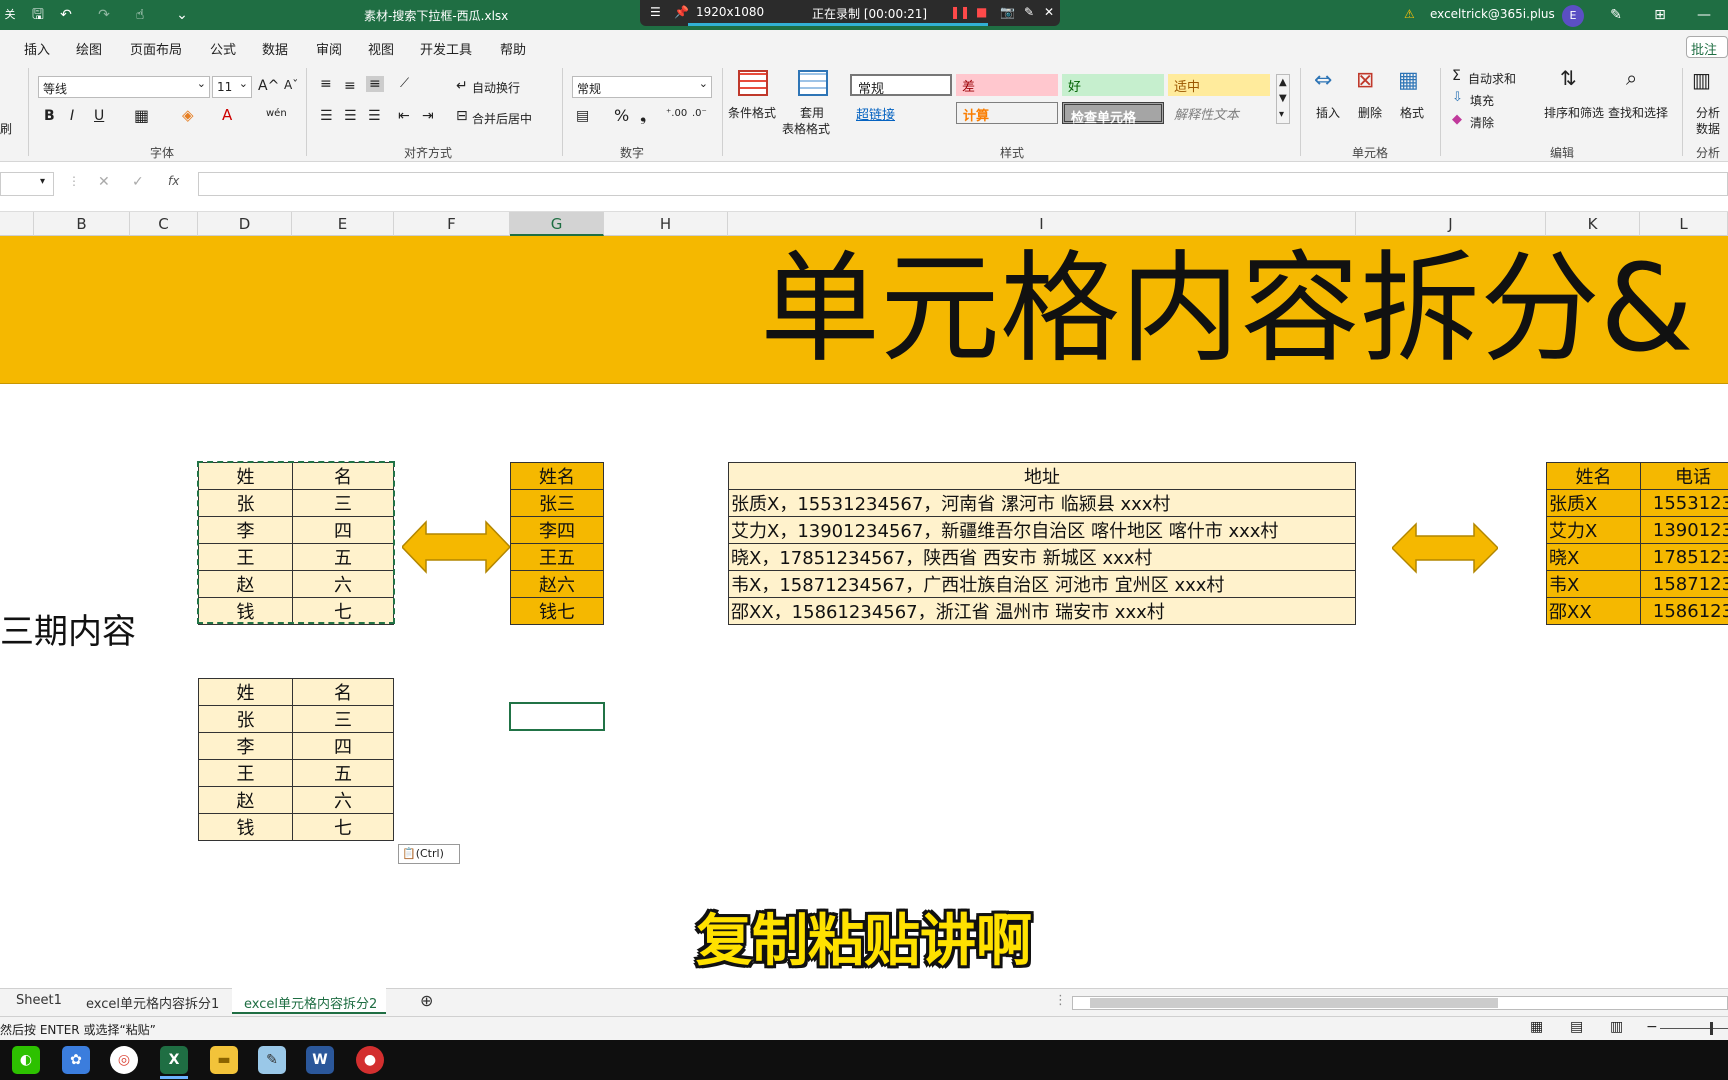 The height and width of the screenshot is (1080, 1728). What do you see at coordinates (227, 115) in the screenshot?
I see `font-color-icon: A` at bounding box center [227, 115].